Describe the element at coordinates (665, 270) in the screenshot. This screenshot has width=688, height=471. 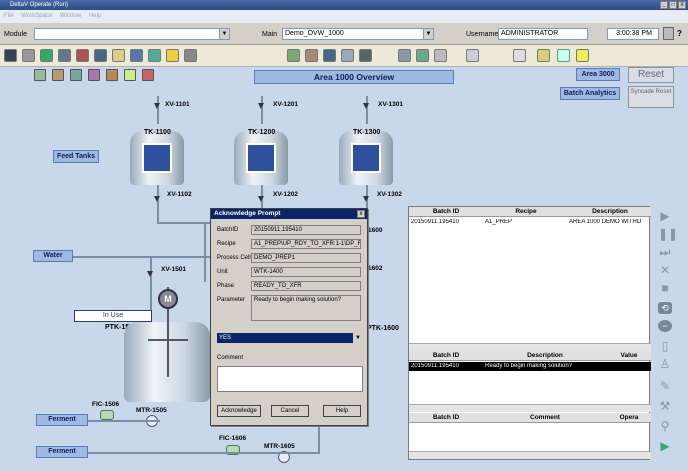
I see `abort-icon: ✕` at that location.